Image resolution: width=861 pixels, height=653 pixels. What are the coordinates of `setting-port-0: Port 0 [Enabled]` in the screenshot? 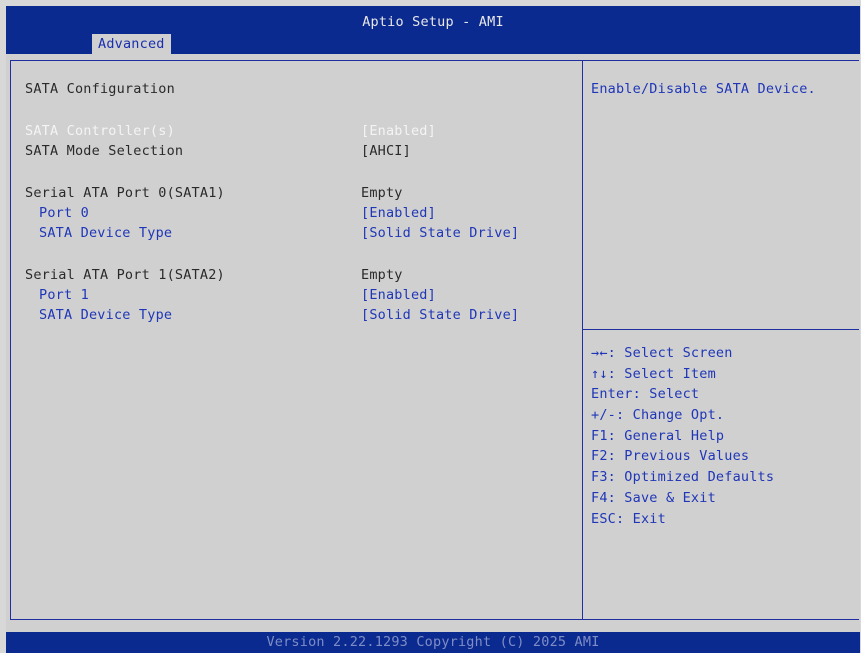 It's located at (295, 213).